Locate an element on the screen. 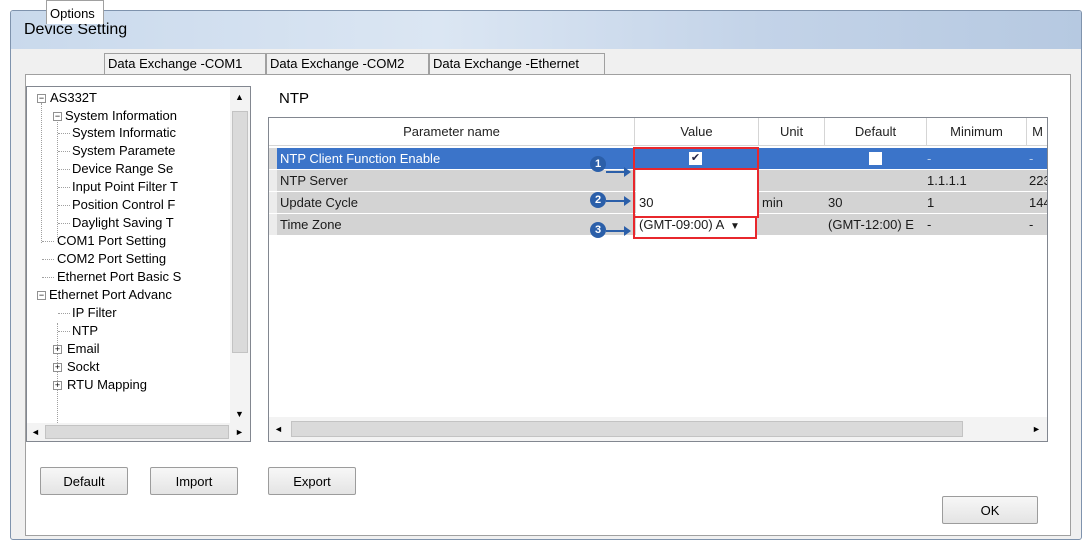 This screenshot has height=545, width=1092. default-button: Default is located at coordinates (84, 481).